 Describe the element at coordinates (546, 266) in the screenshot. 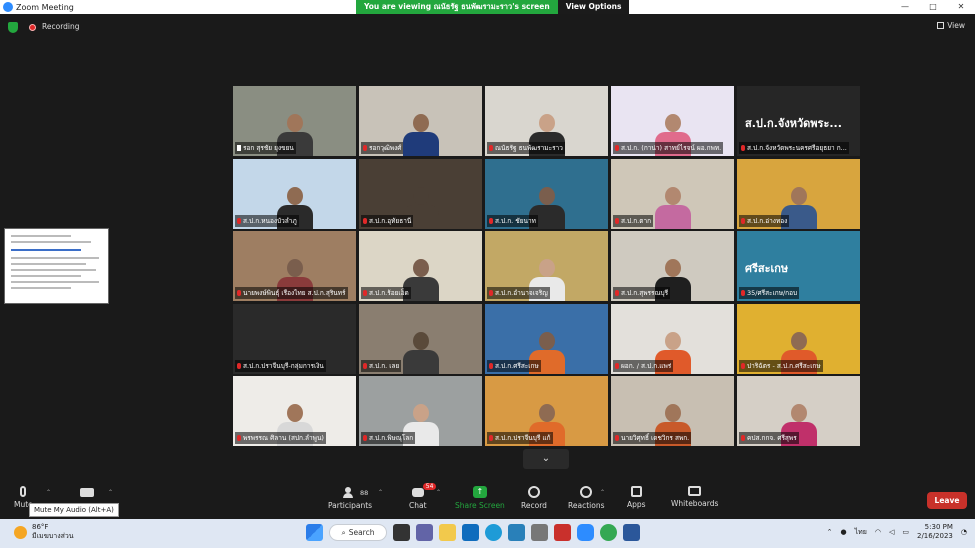

I see `participant-tile: ส.ป.ก.อำนาจเจริญ` at that location.